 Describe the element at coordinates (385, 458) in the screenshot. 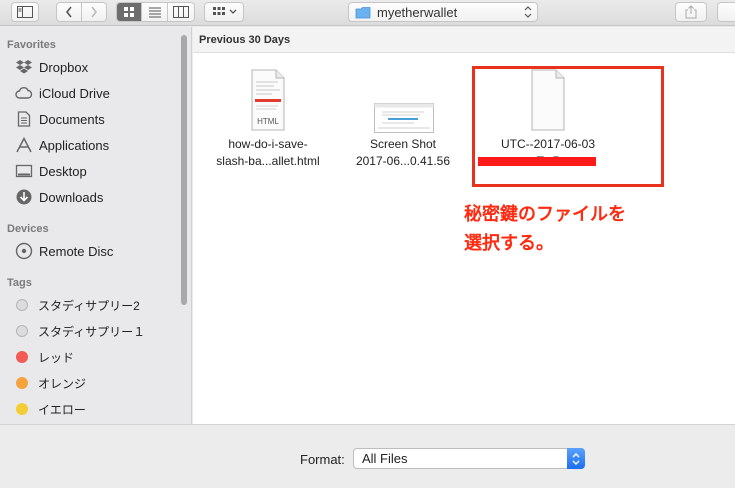

I see `format-value: All Files` at that location.